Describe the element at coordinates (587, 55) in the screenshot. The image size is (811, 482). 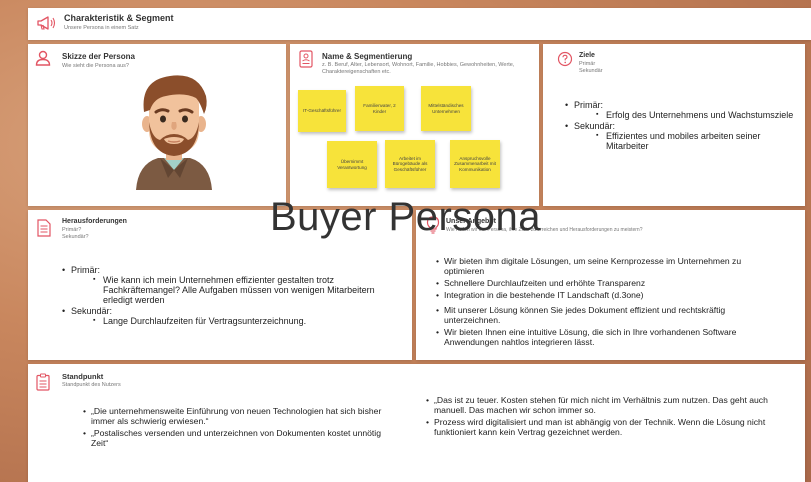
I see `goals-title: Ziele` at that location.